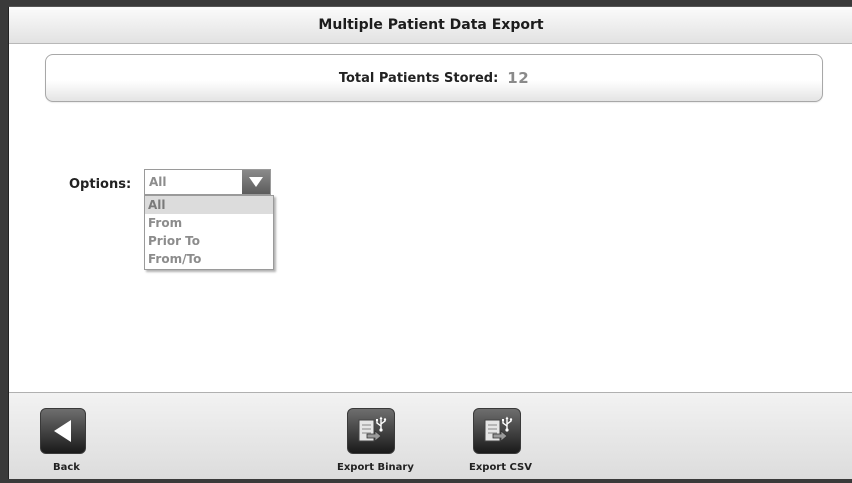 Image resolution: width=852 pixels, height=483 pixels. Describe the element at coordinates (209, 223) in the screenshot. I see `dropdown-option-from: From` at that location.